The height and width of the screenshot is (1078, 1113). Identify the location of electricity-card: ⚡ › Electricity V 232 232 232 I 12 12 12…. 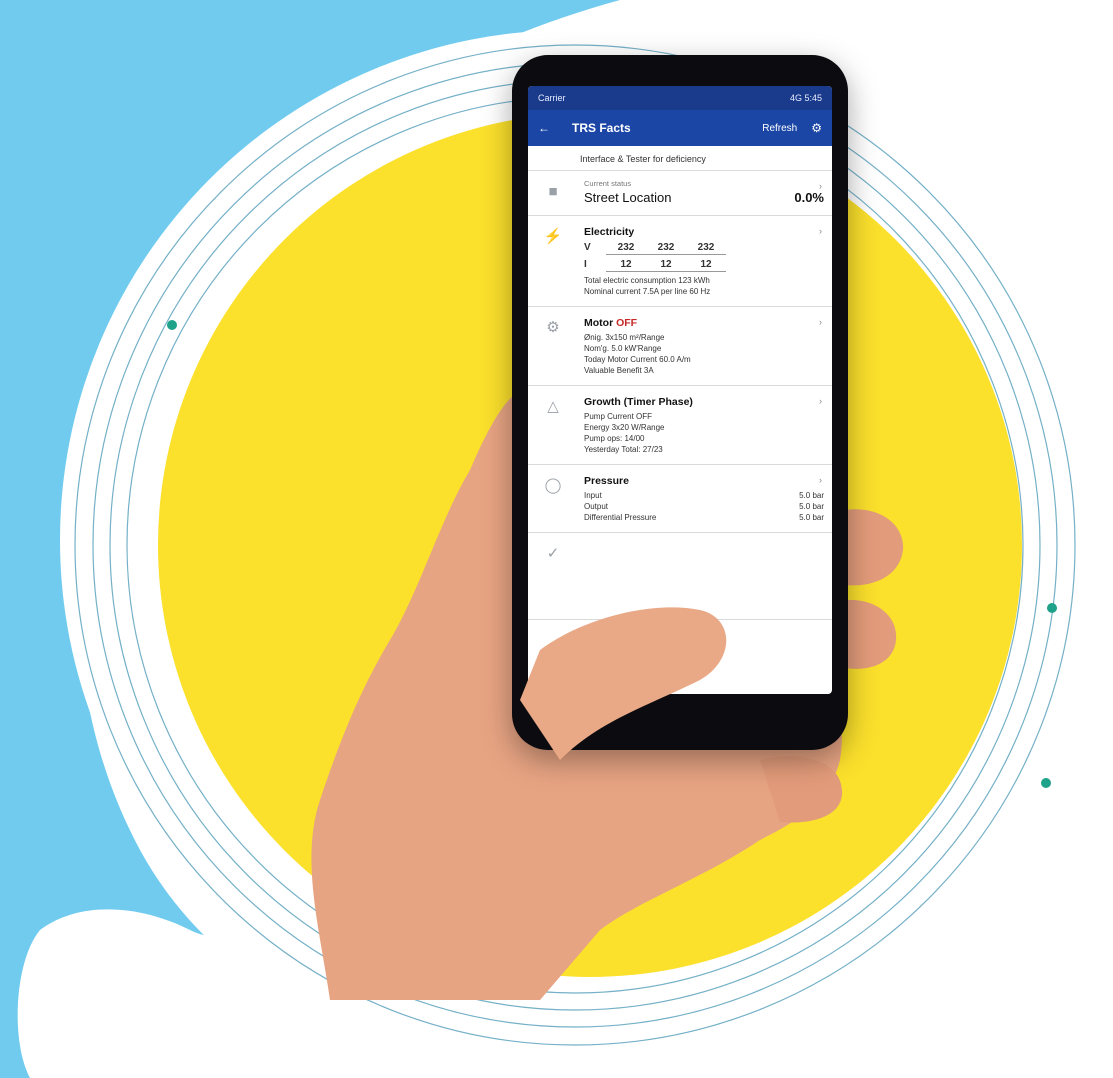
(680, 261).